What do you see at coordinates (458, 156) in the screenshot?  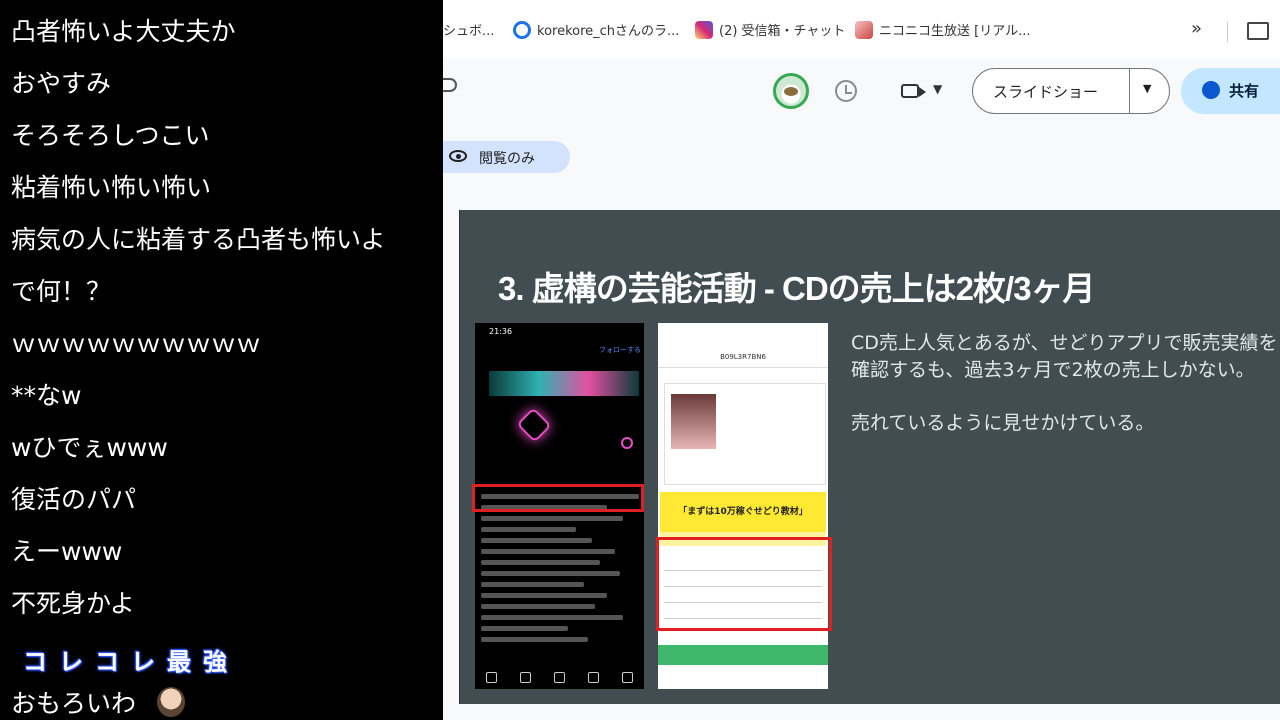 I see `eye-icon` at bounding box center [458, 156].